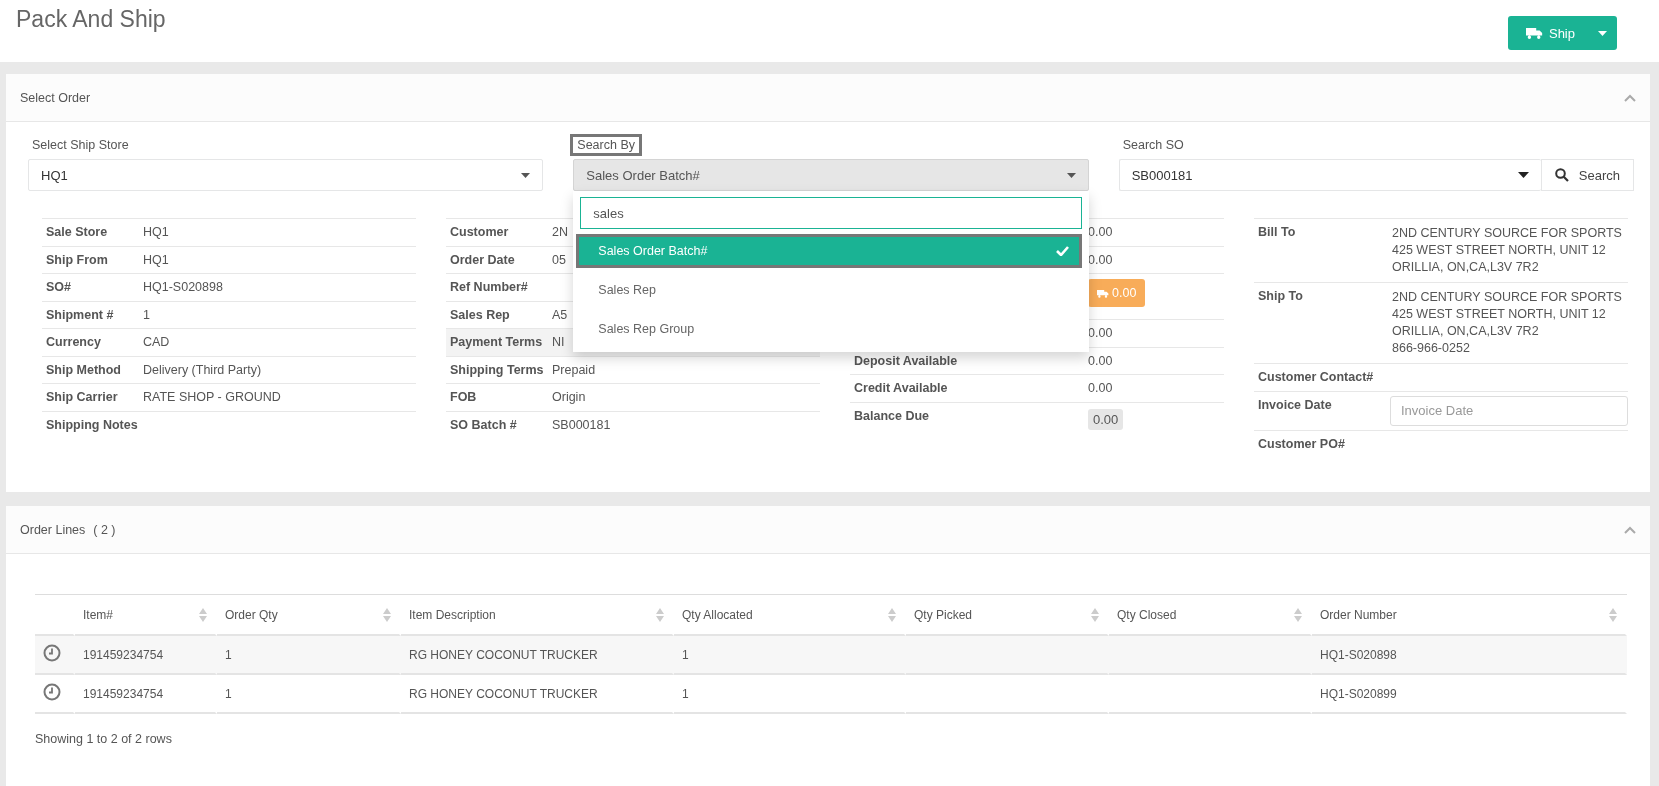 This screenshot has height=786, width=1659. What do you see at coordinates (92, 424) in the screenshot?
I see `field-label: Shipping Notes` at bounding box center [92, 424].